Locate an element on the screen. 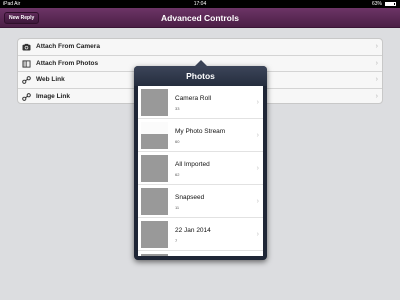 The width and height of the screenshot is (400, 300). option-label: Attach From Camera is located at coordinates (68, 46).